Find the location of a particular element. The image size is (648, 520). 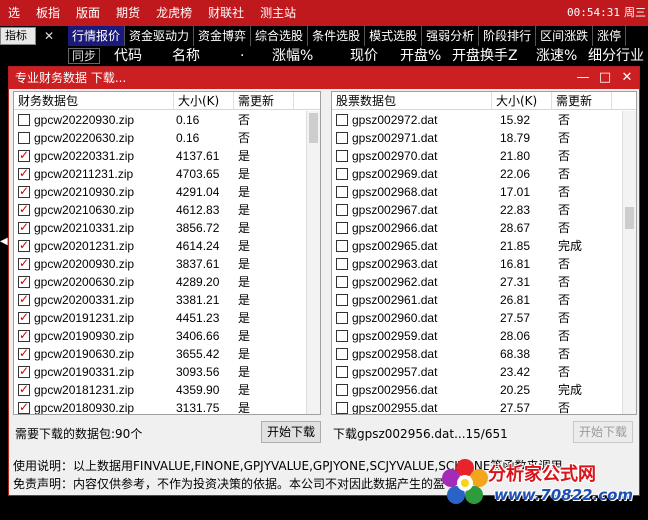

col-open-pct: 开盘% is located at coordinates (420, 56).